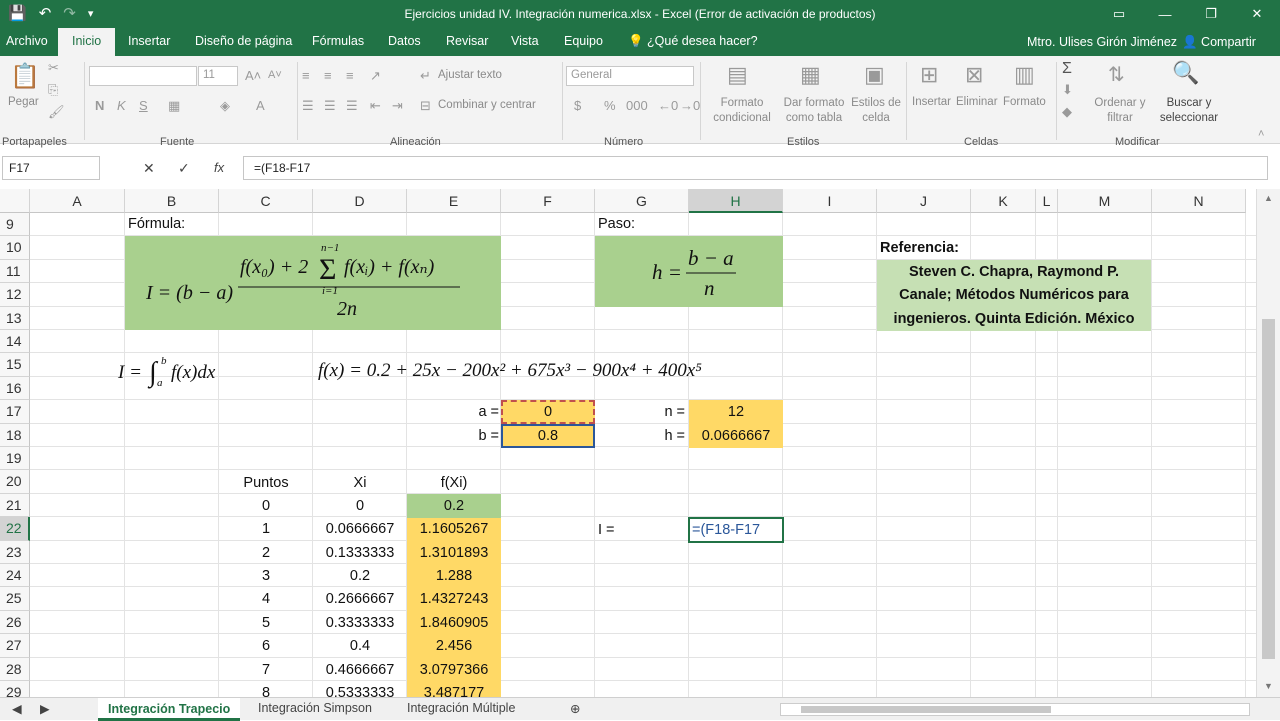 Image resolution: width=1280 pixels, height=721 pixels. Describe the element at coordinates (218, 76) in the screenshot. I see `font-size-input: 11` at that location.